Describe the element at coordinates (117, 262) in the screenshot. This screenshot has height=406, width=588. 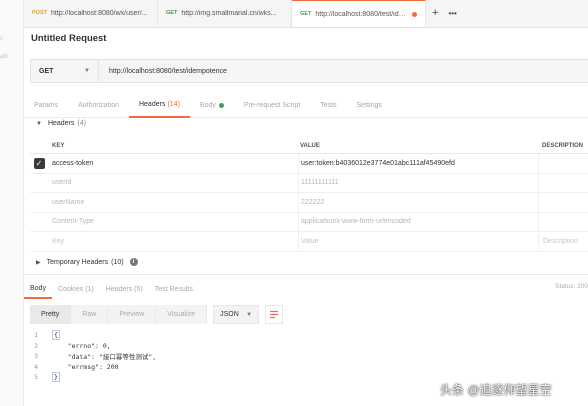
I see `temporary-headers-count: (10)` at that location.